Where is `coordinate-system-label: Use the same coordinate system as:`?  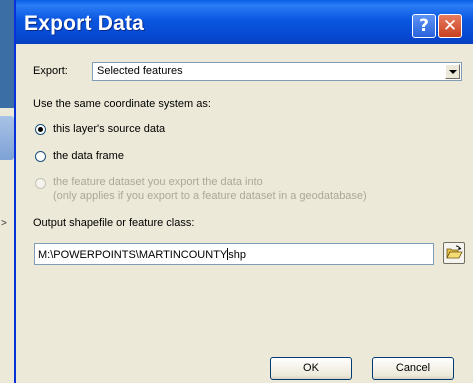 coordinate-system-label: Use the same coordinate system as: is located at coordinates (122, 104).